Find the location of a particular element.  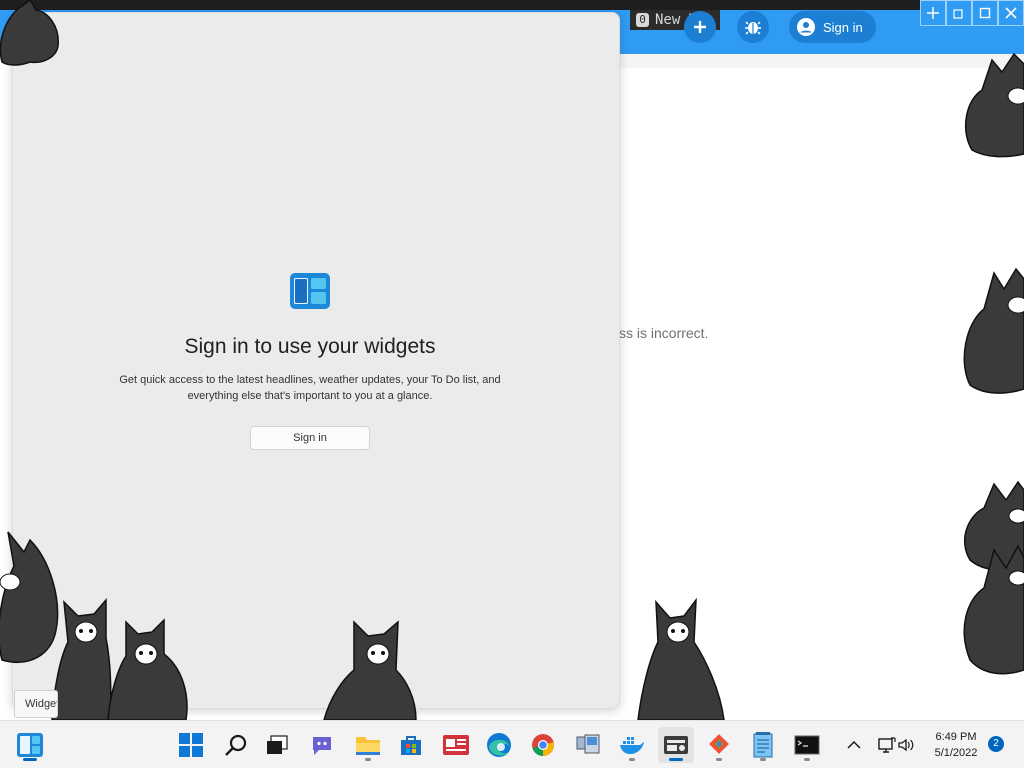

taskbar-store-button is located at coordinates (411, 745).